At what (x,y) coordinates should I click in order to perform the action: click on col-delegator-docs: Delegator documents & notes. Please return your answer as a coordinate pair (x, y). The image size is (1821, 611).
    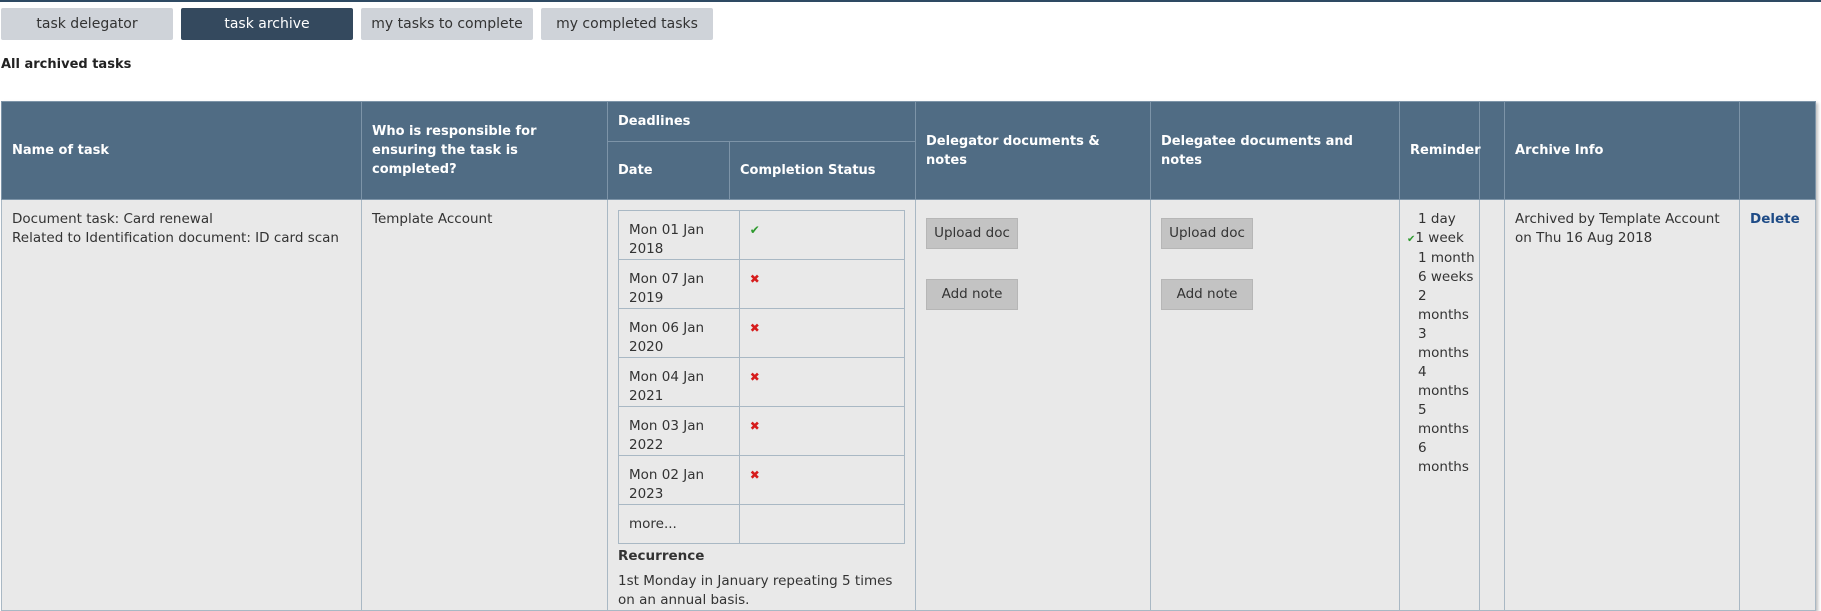
    Looking at the image, I should click on (1033, 150).